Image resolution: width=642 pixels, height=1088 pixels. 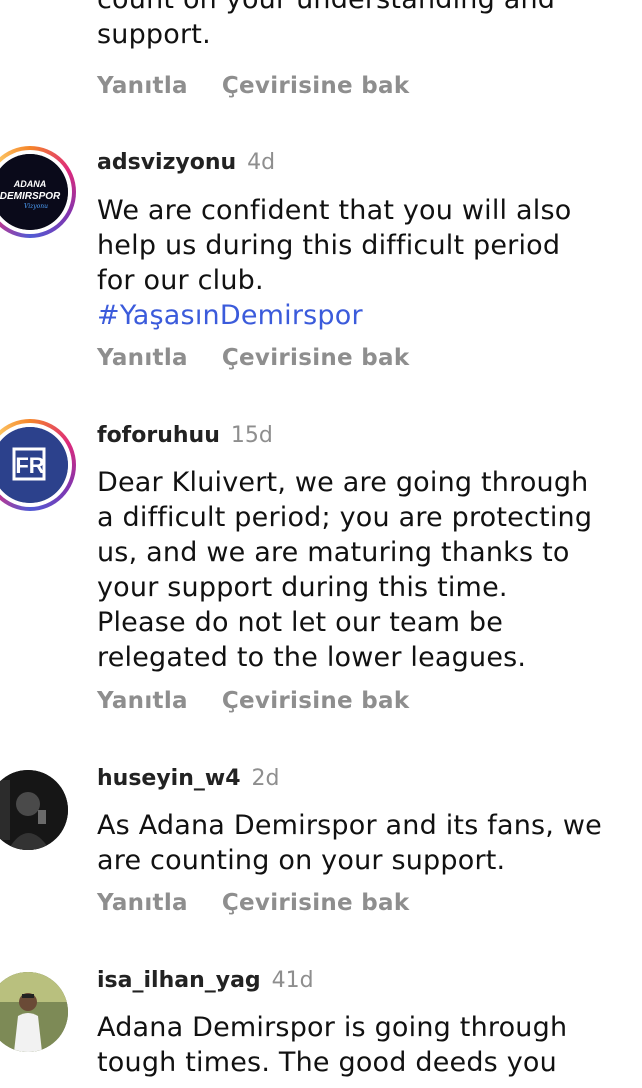 I want to click on timestamp: 41d, so click(x=292, y=980).